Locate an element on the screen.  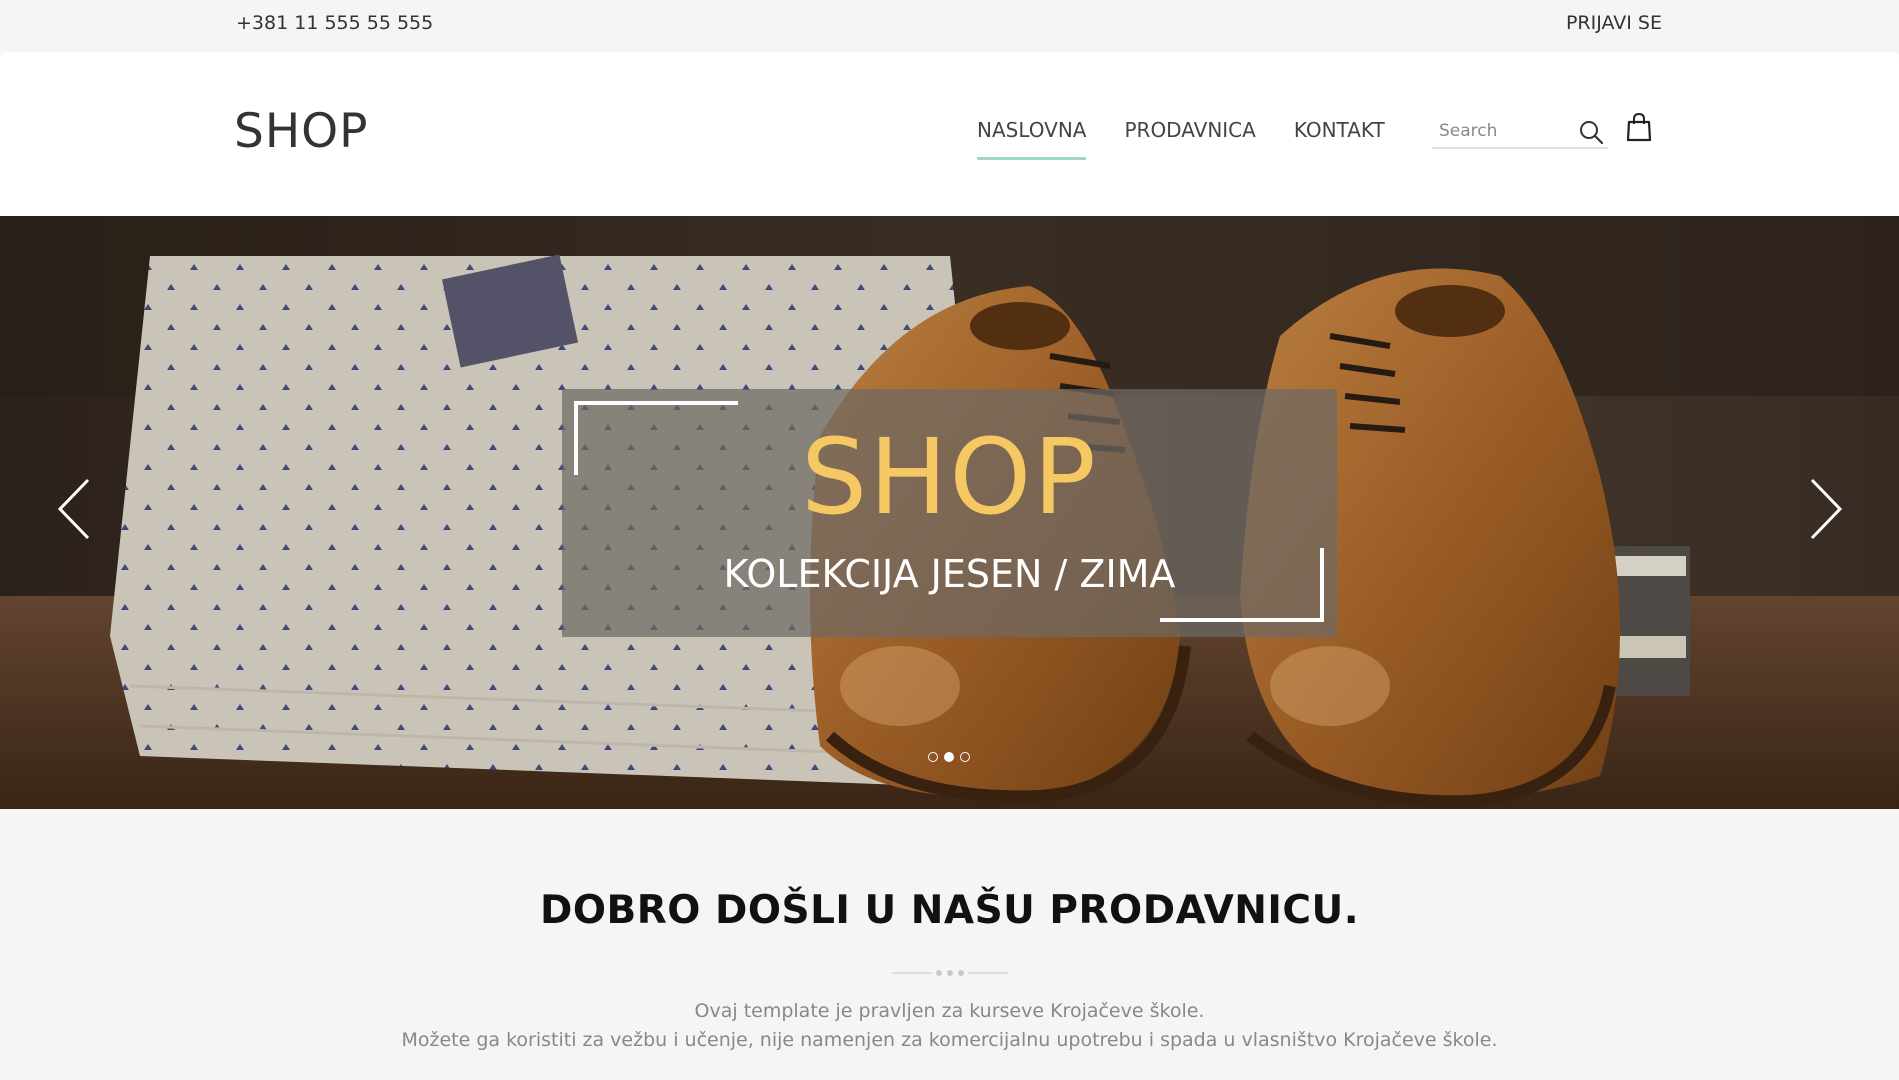
shopping-bag-icon is located at coordinates (1639, 127).